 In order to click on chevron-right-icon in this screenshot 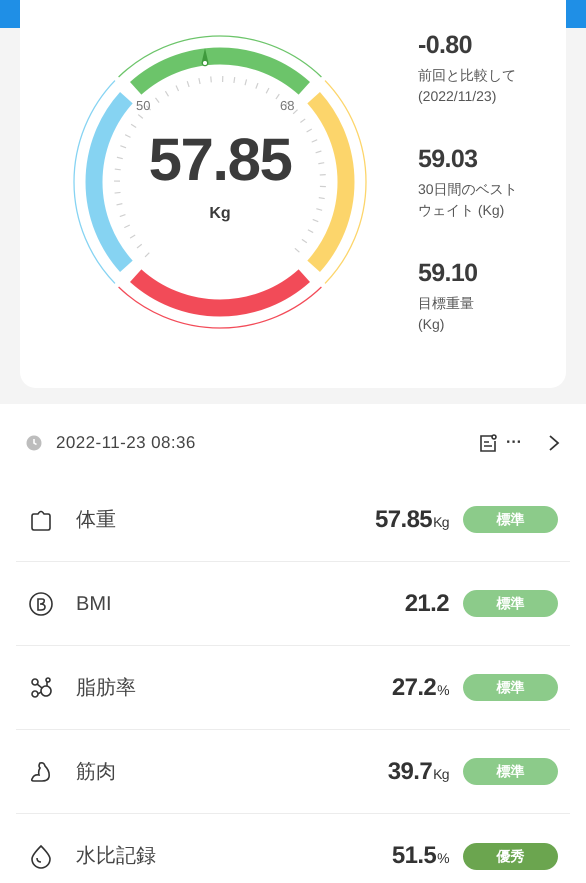, I will do `click(554, 443)`.